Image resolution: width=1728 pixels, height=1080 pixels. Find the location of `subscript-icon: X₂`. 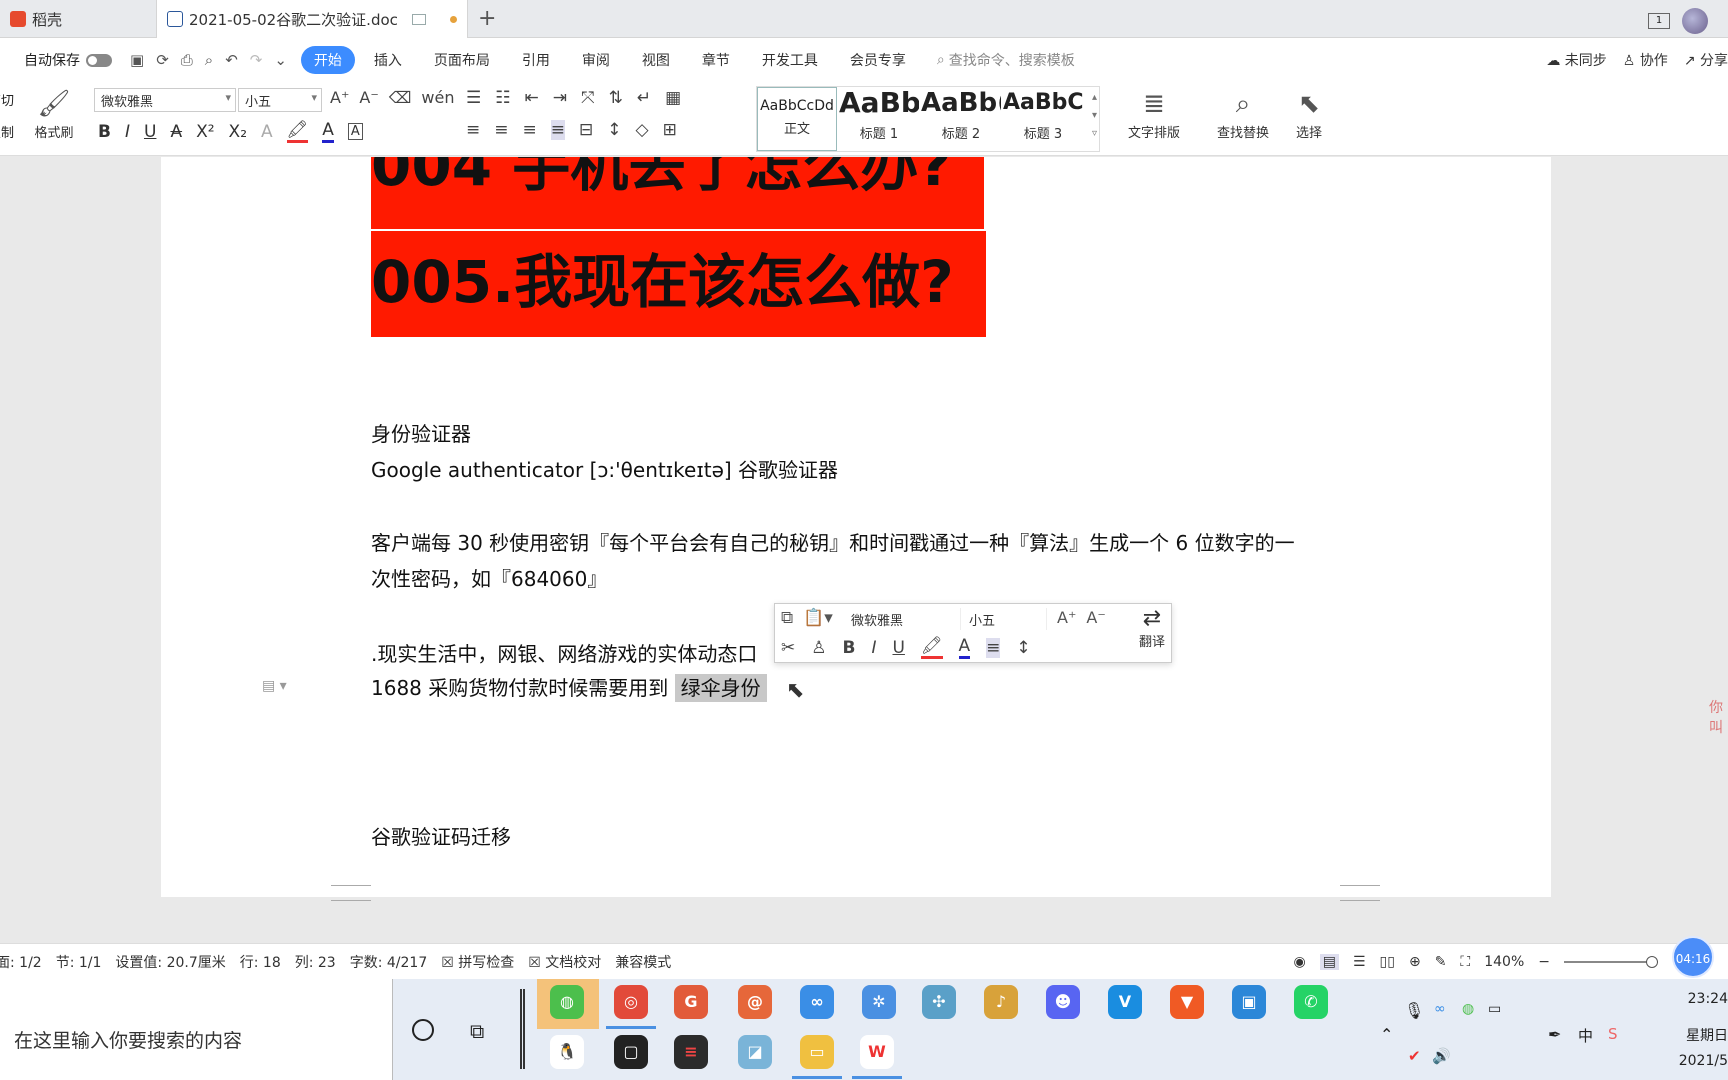

subscript-icon: X₂ is located at coordinates (238, 132).